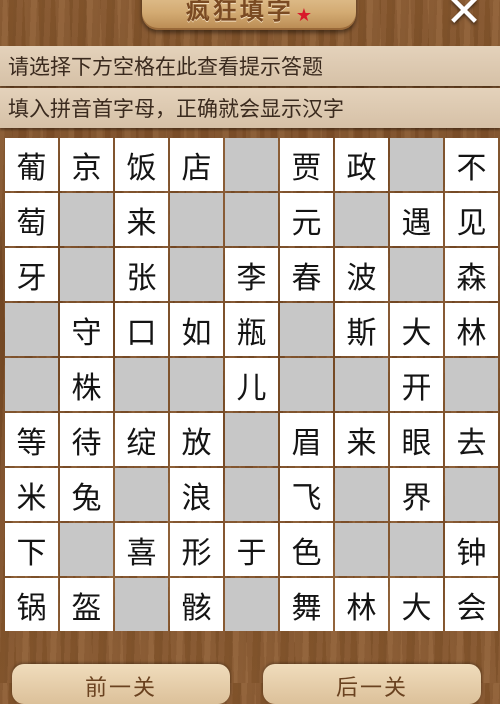 This screenshot has width=500, height=704. Describe the element at coordinates (471, 274) in the screenshot. I see `grid-cell: 森` at that location.